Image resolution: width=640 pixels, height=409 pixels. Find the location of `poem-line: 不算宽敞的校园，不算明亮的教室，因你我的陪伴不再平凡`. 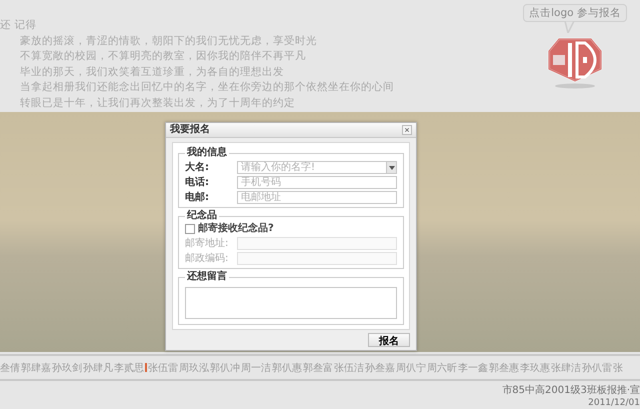

poem-line: 不算宽敞的校园，不算明亮的教室，因你我的陪伴不再平凡 is located at coordinates (163, 56).